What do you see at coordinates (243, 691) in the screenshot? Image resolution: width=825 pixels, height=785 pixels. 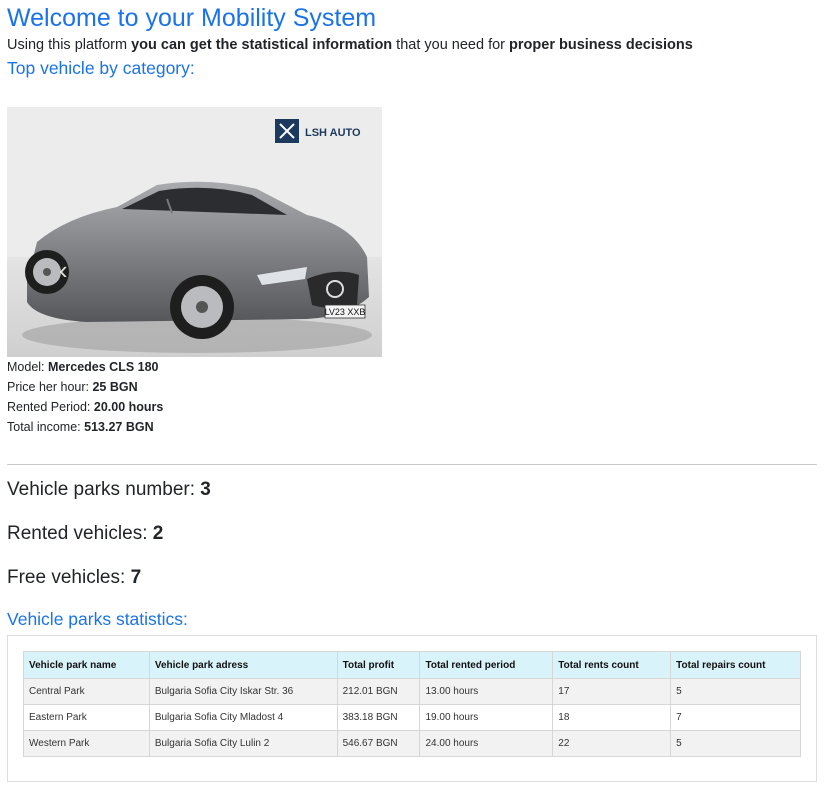 I see `cell-park-address: Bulgaria Sofia City Iskar Str. 36` at bounding box center [243, 691].